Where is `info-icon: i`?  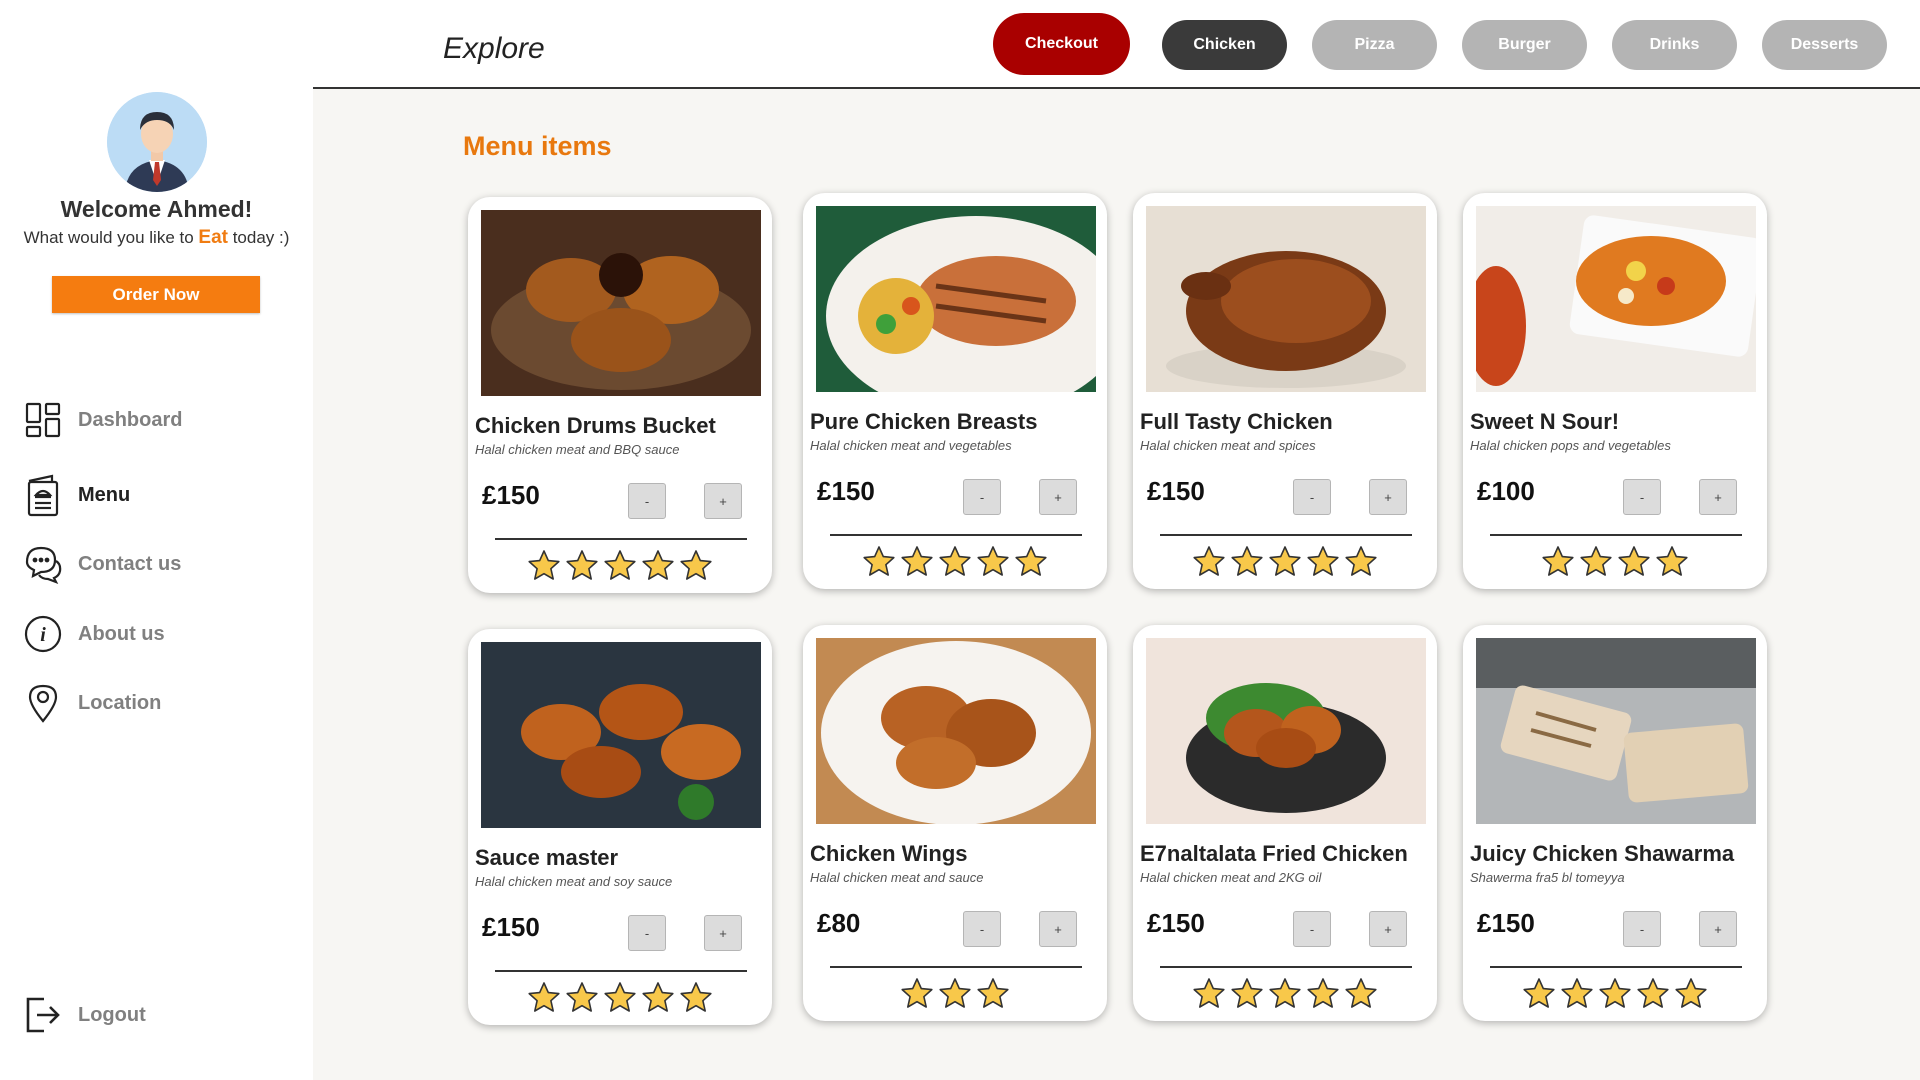
info-icon: i is located at coordinates (43, 634).